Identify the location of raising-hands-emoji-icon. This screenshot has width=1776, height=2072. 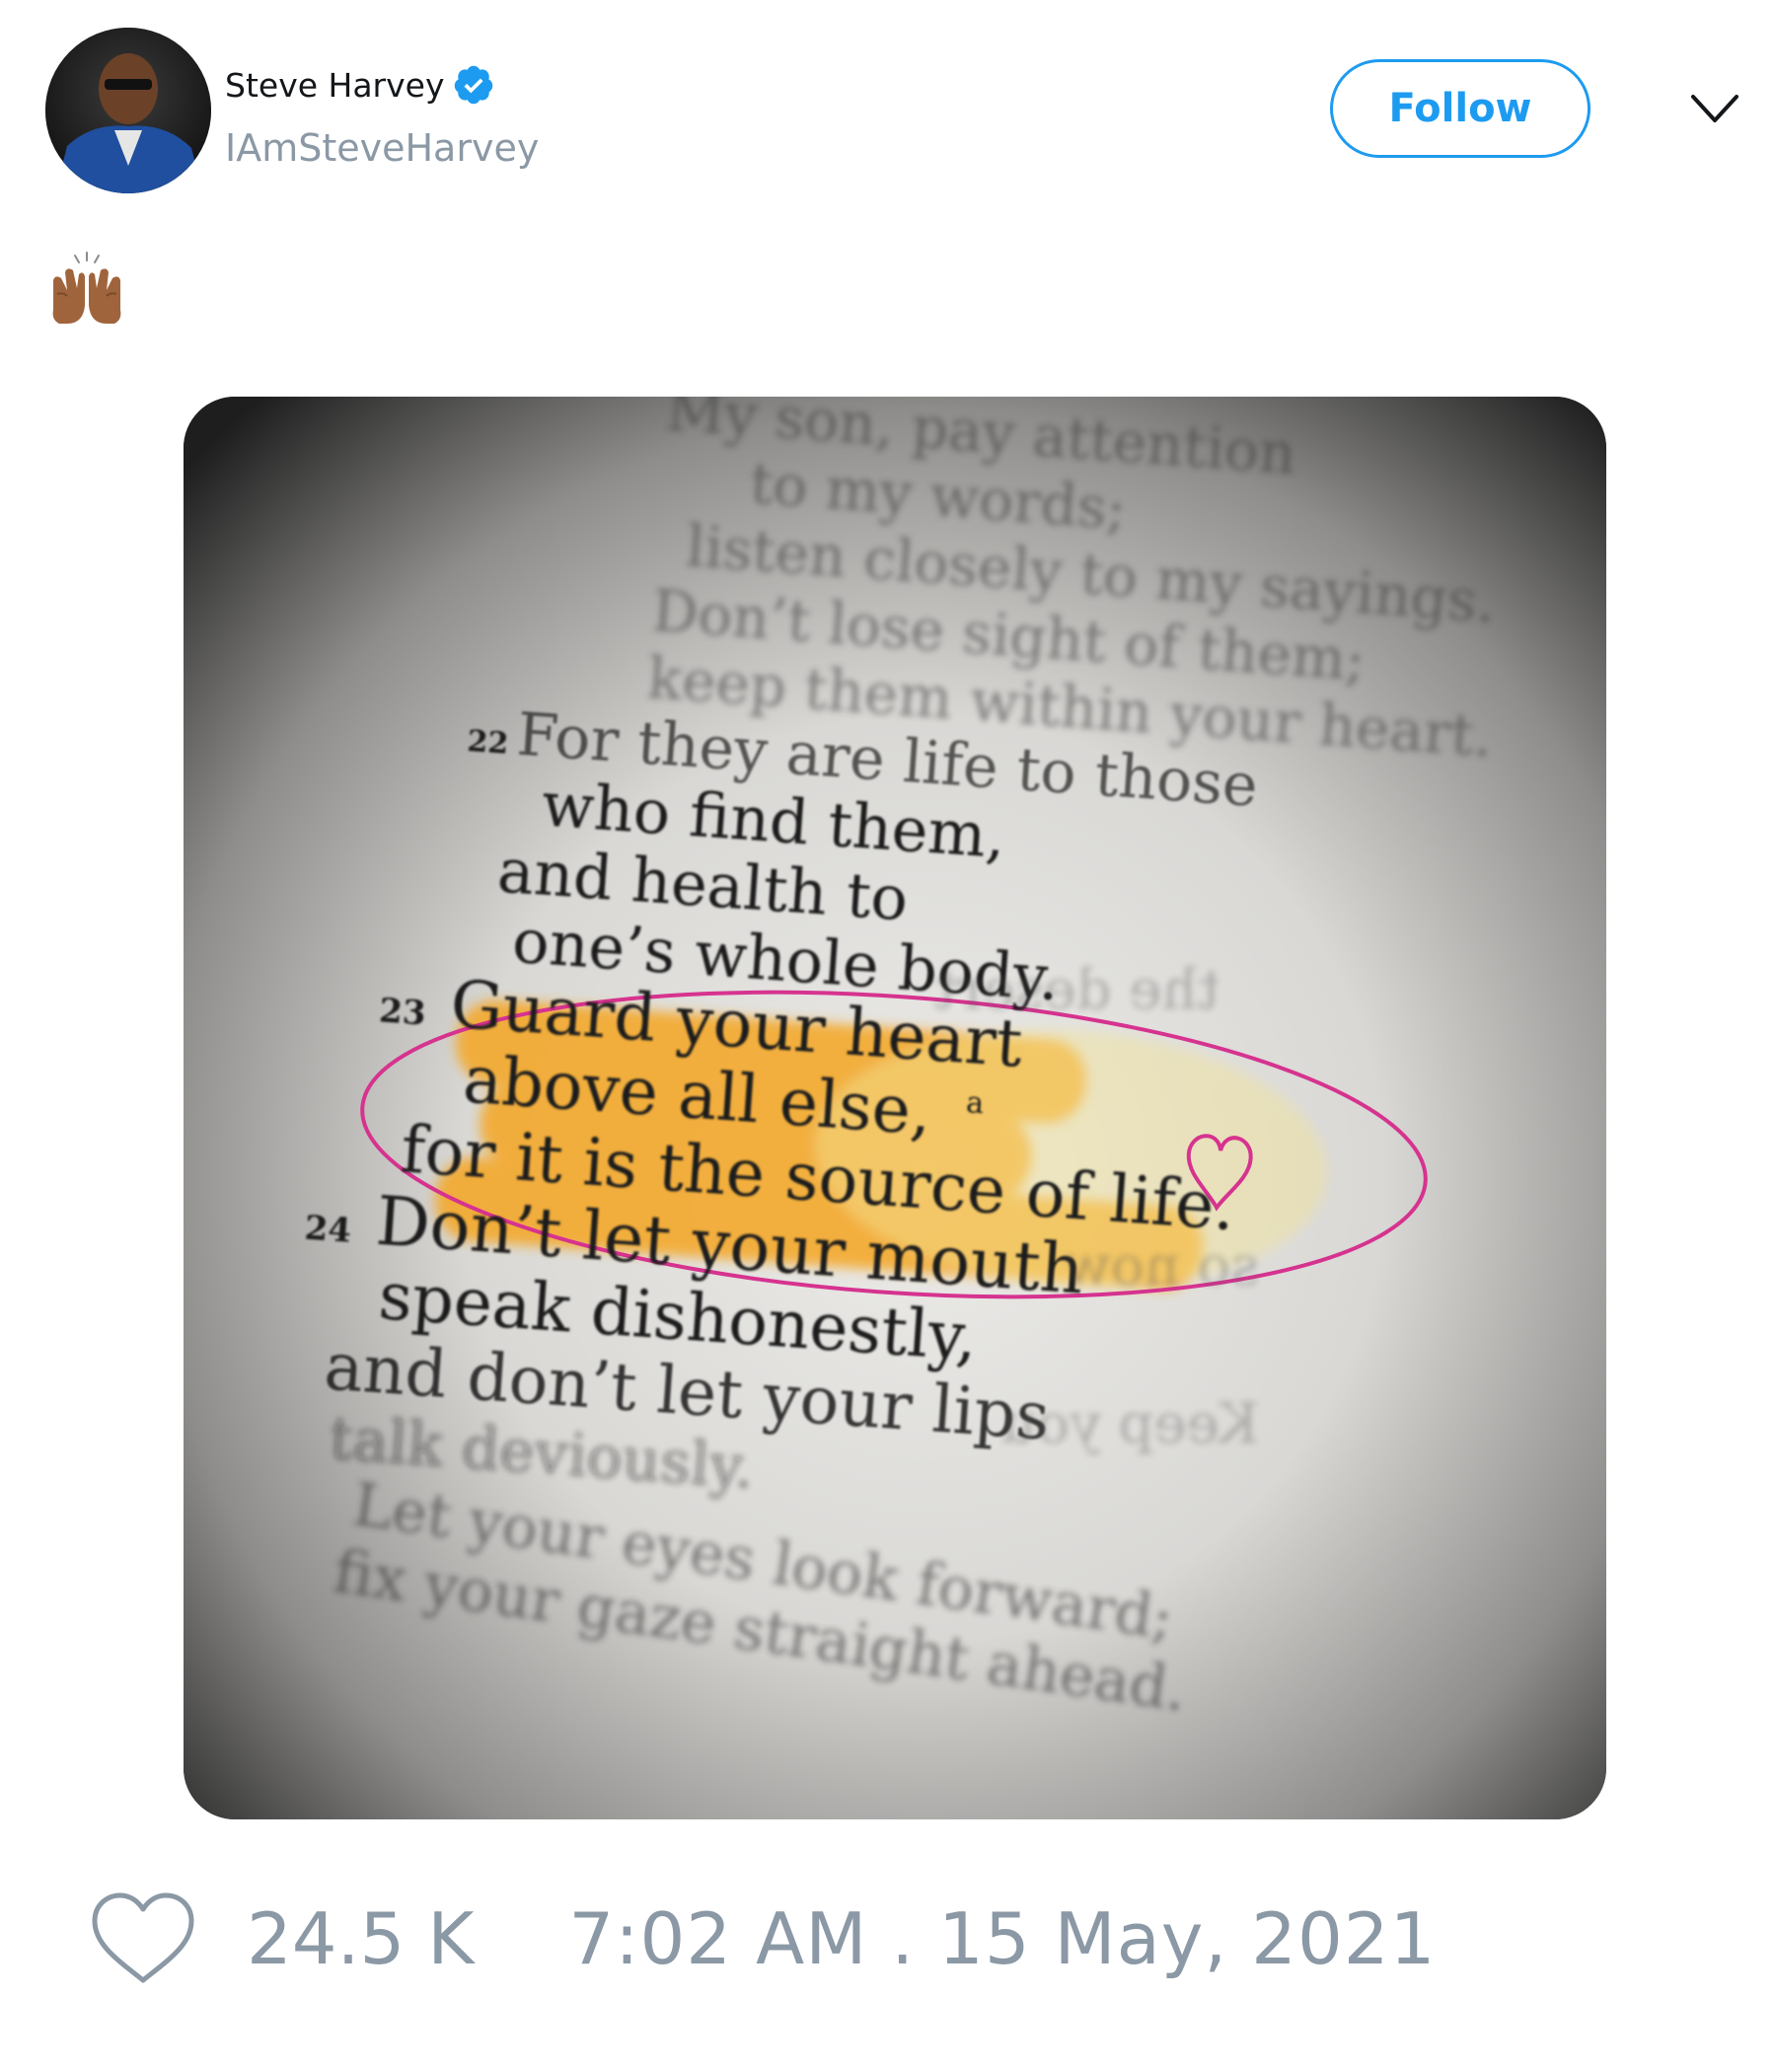
(86, 288).